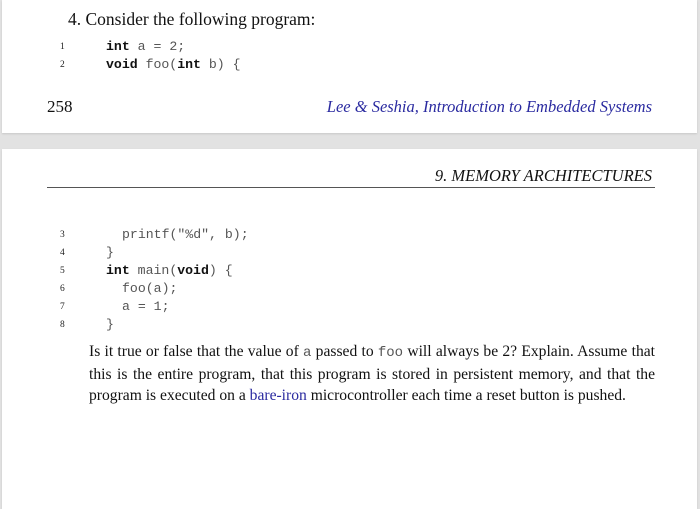 Image resolution: width=700 pixels, height=509 pixels. I want to click on code-line: foo(a);, so click(149, 288).